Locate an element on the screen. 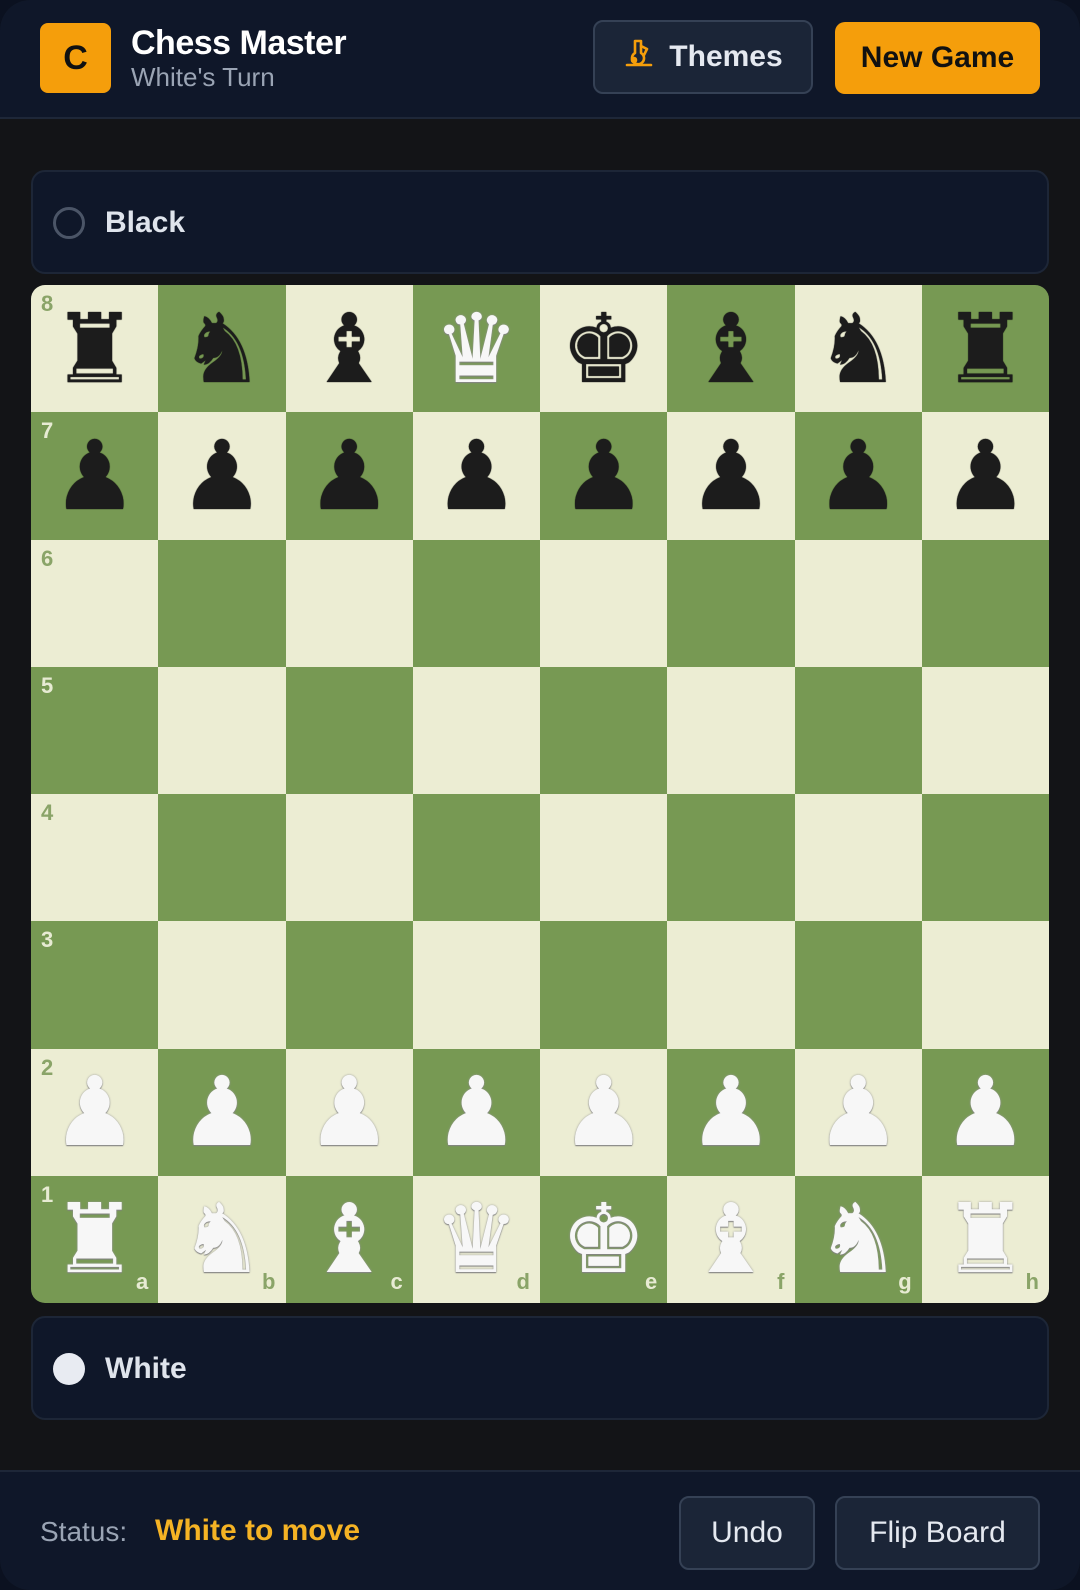 The height and width of the screenshot is (1590, 1080). square-d1: d ♛ is located at coordinates (476, 1239).